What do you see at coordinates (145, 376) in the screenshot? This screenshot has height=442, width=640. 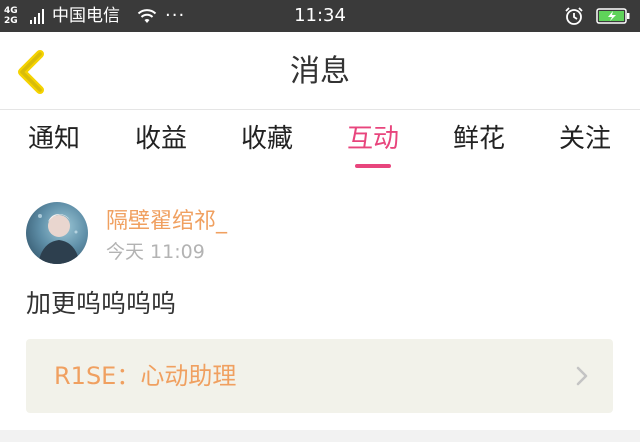 I see `linked-work-title: R1SE：心动助理` at bounding box center [145, 376].